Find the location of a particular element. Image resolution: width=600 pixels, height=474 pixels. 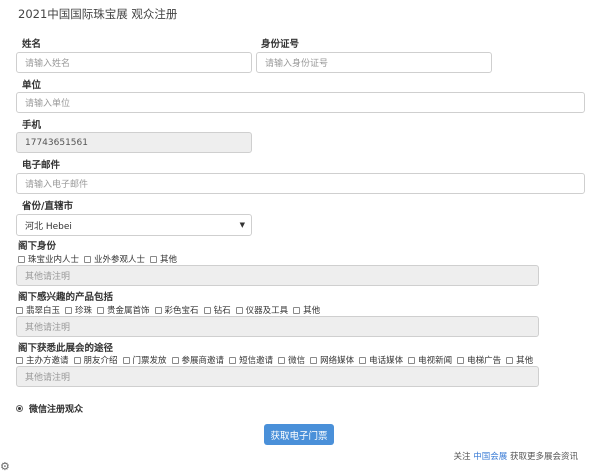

interest-options: 翡翠白玉 珍珠 贵金属首饰 彩色宝石 钻石 仪器及工具 其他 is located at coordinates (170, 310).